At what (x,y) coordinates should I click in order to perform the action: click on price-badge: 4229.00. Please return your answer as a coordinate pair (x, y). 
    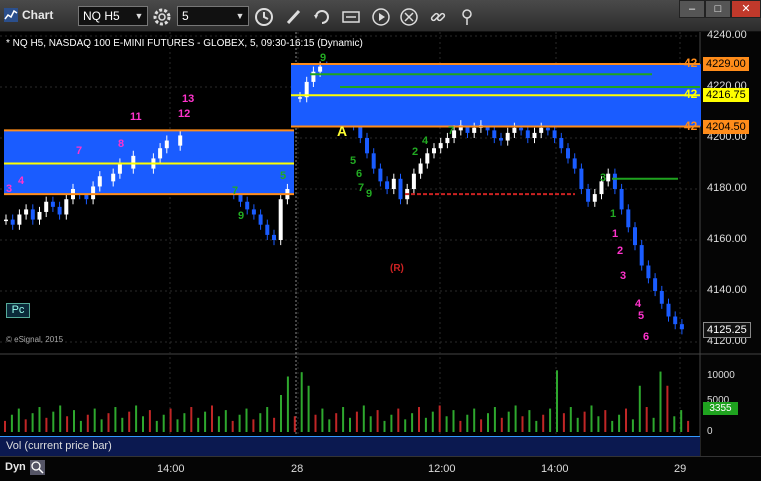
    Looking at the image, I should click on (726, 64).